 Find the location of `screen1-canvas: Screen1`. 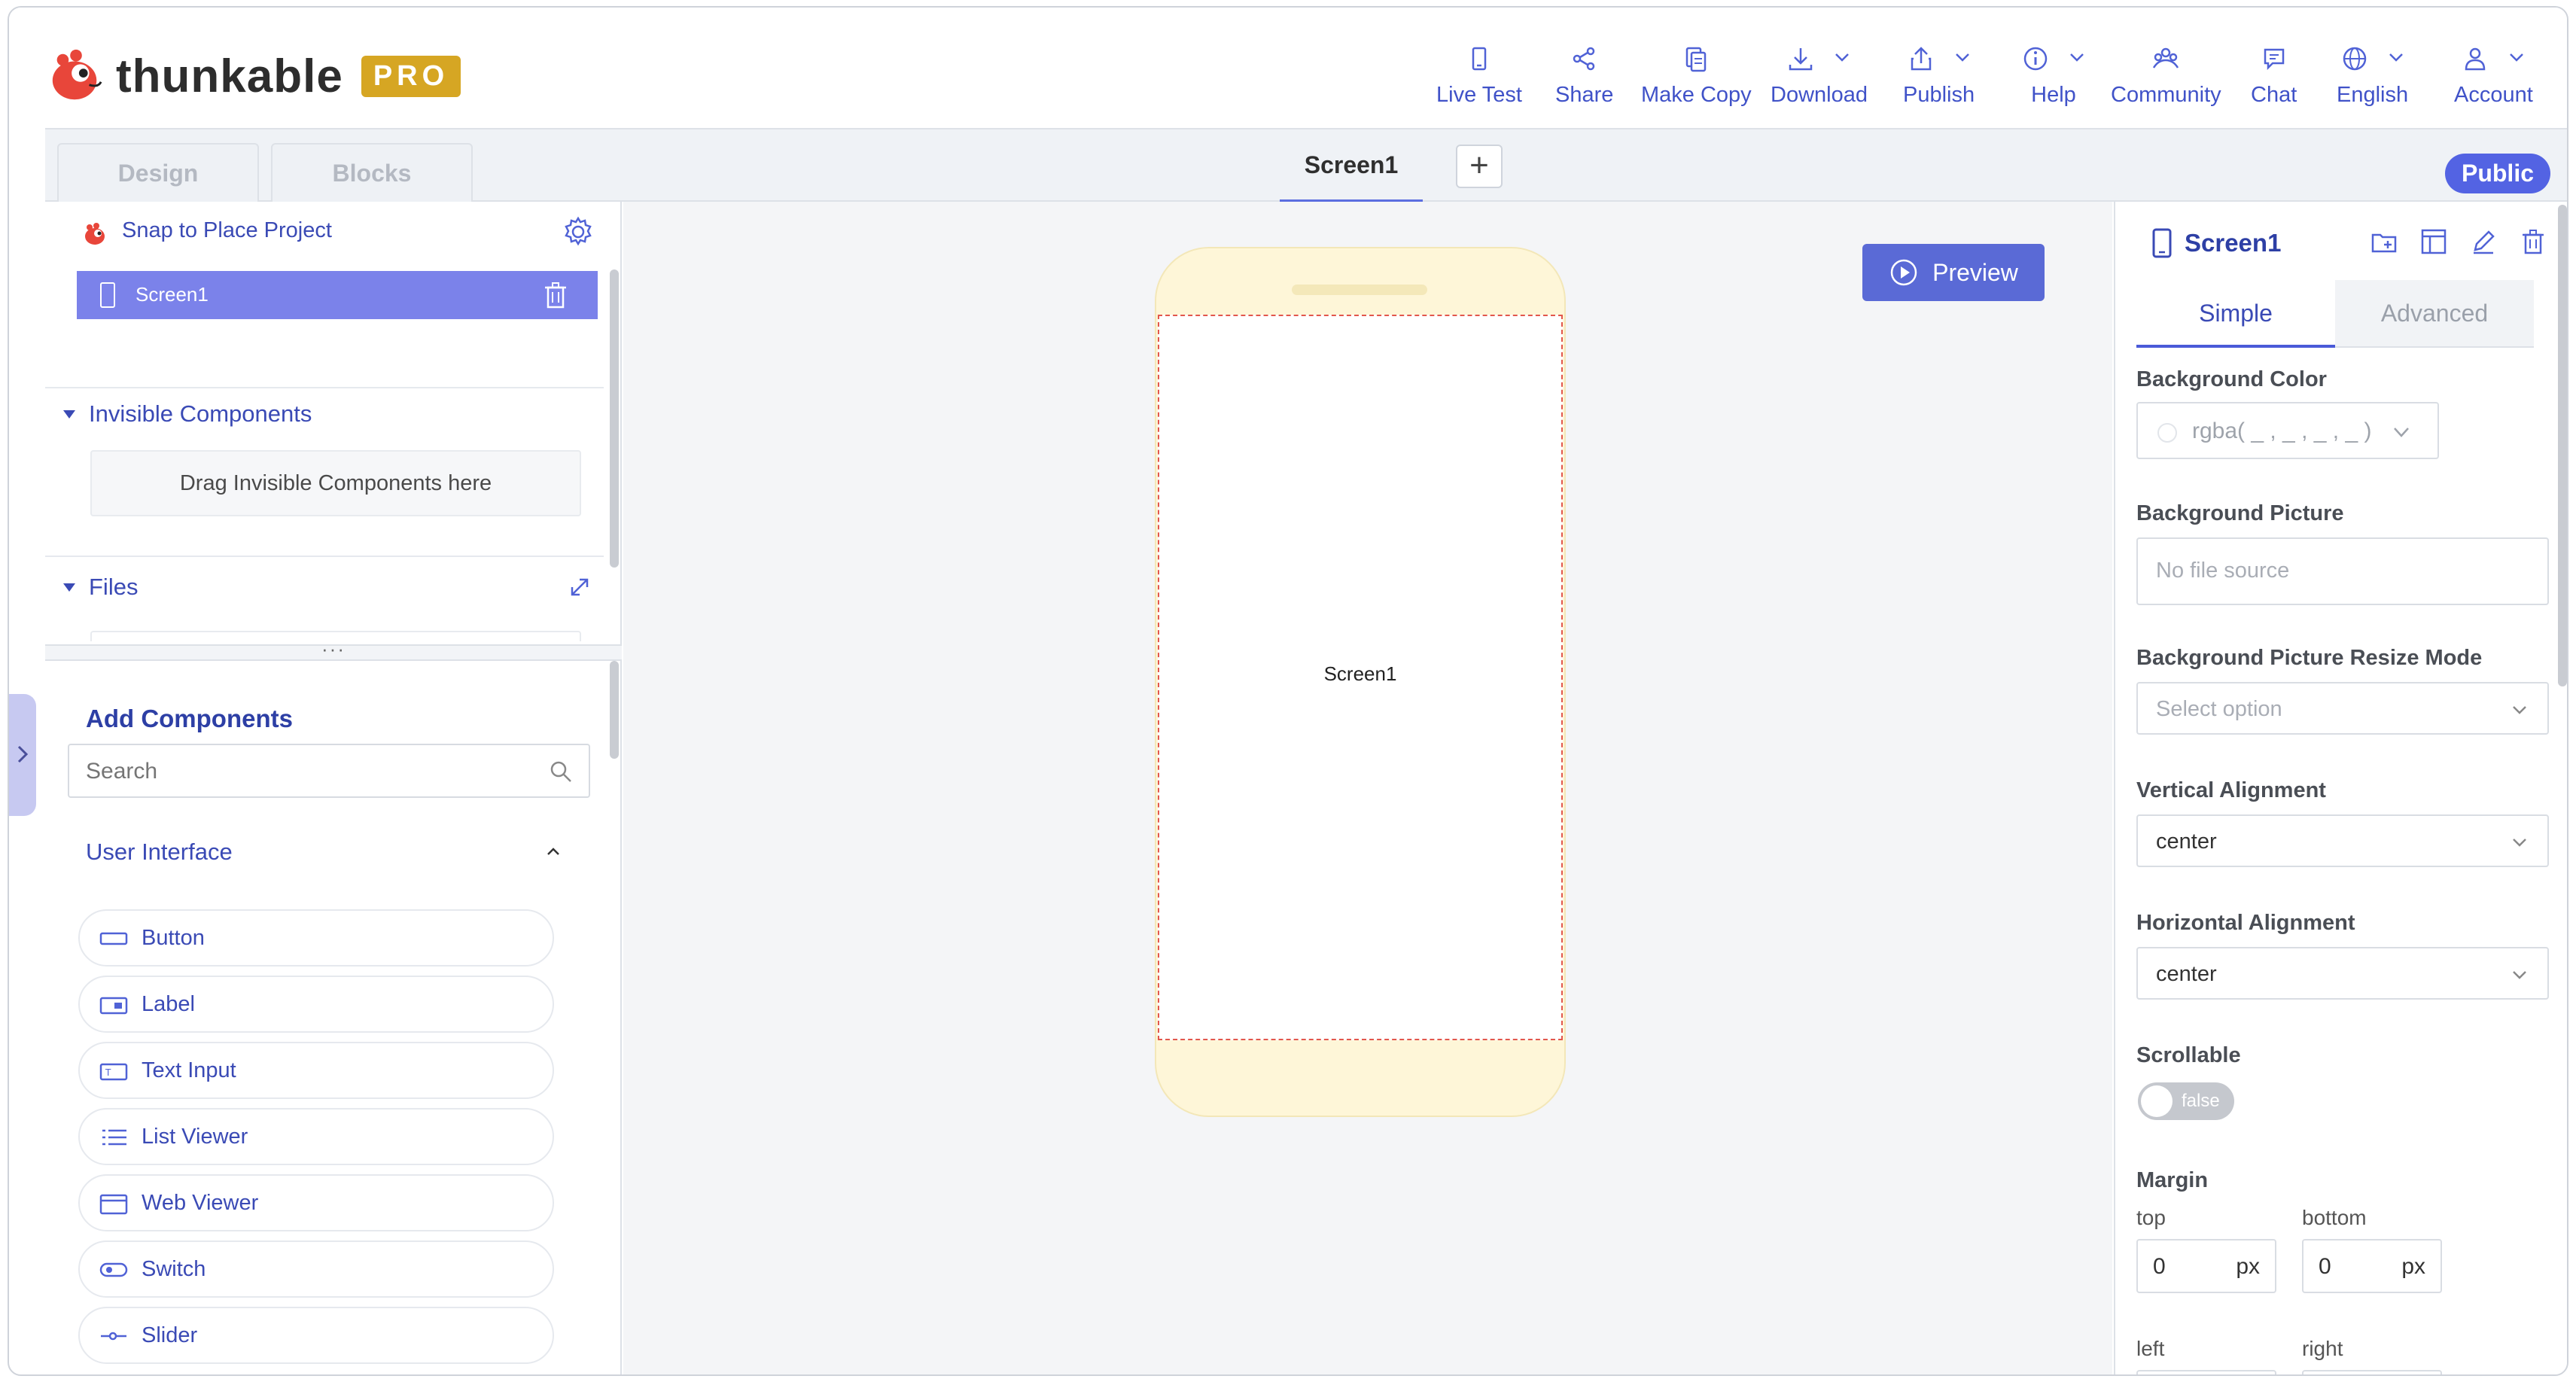

screen1-canvas: Screen1 is located at coordinates (1360, 677).